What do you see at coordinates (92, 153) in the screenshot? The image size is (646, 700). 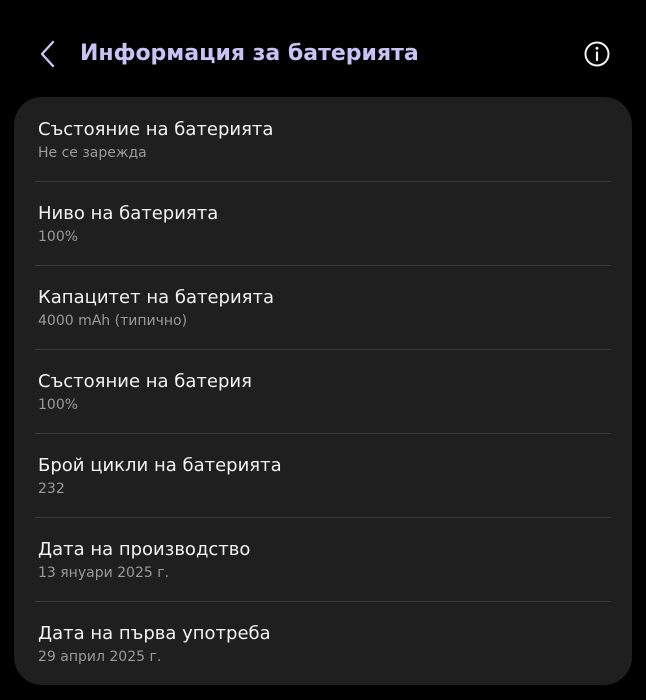 I see `list-item-value: Не се зарежда` at bounding box center [92, 153].